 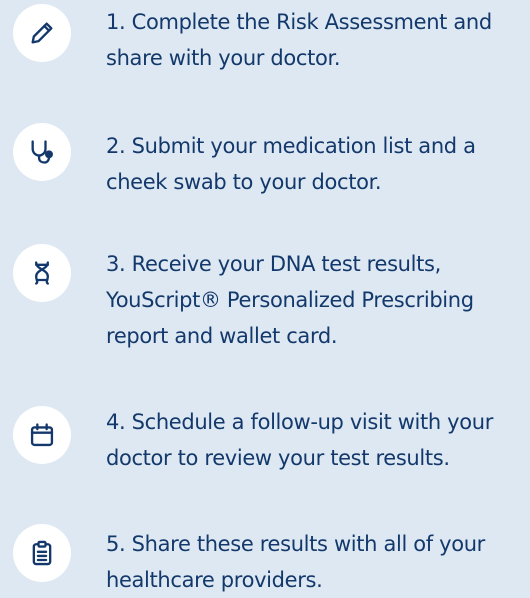 I want to click on step-2-line-2: cheek swab to your doctor., so click(x=244, y=182).